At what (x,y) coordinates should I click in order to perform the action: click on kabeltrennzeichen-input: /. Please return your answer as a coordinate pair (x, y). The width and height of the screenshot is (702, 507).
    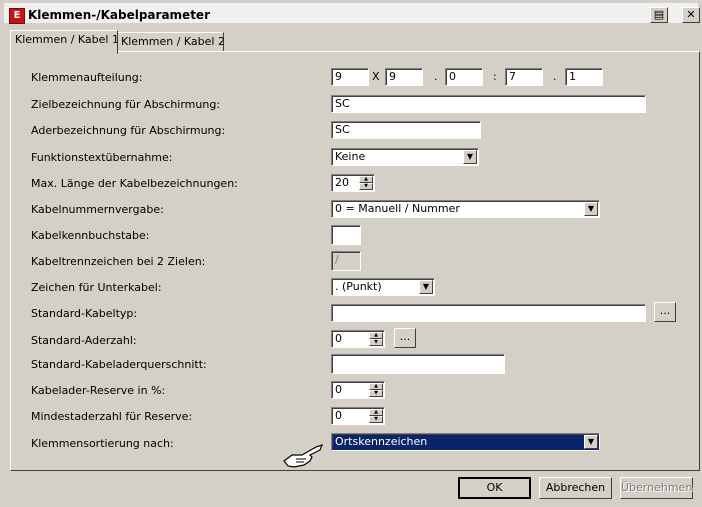
    Looking at the image, I should click on (346, 261).